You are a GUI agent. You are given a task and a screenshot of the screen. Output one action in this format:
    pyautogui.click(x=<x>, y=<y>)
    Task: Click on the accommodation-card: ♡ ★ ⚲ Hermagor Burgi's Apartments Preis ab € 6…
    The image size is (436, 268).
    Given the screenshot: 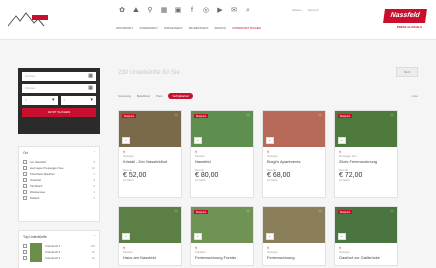 What is the action you would take?
    pyautogui.click(x=294, y=154)
    